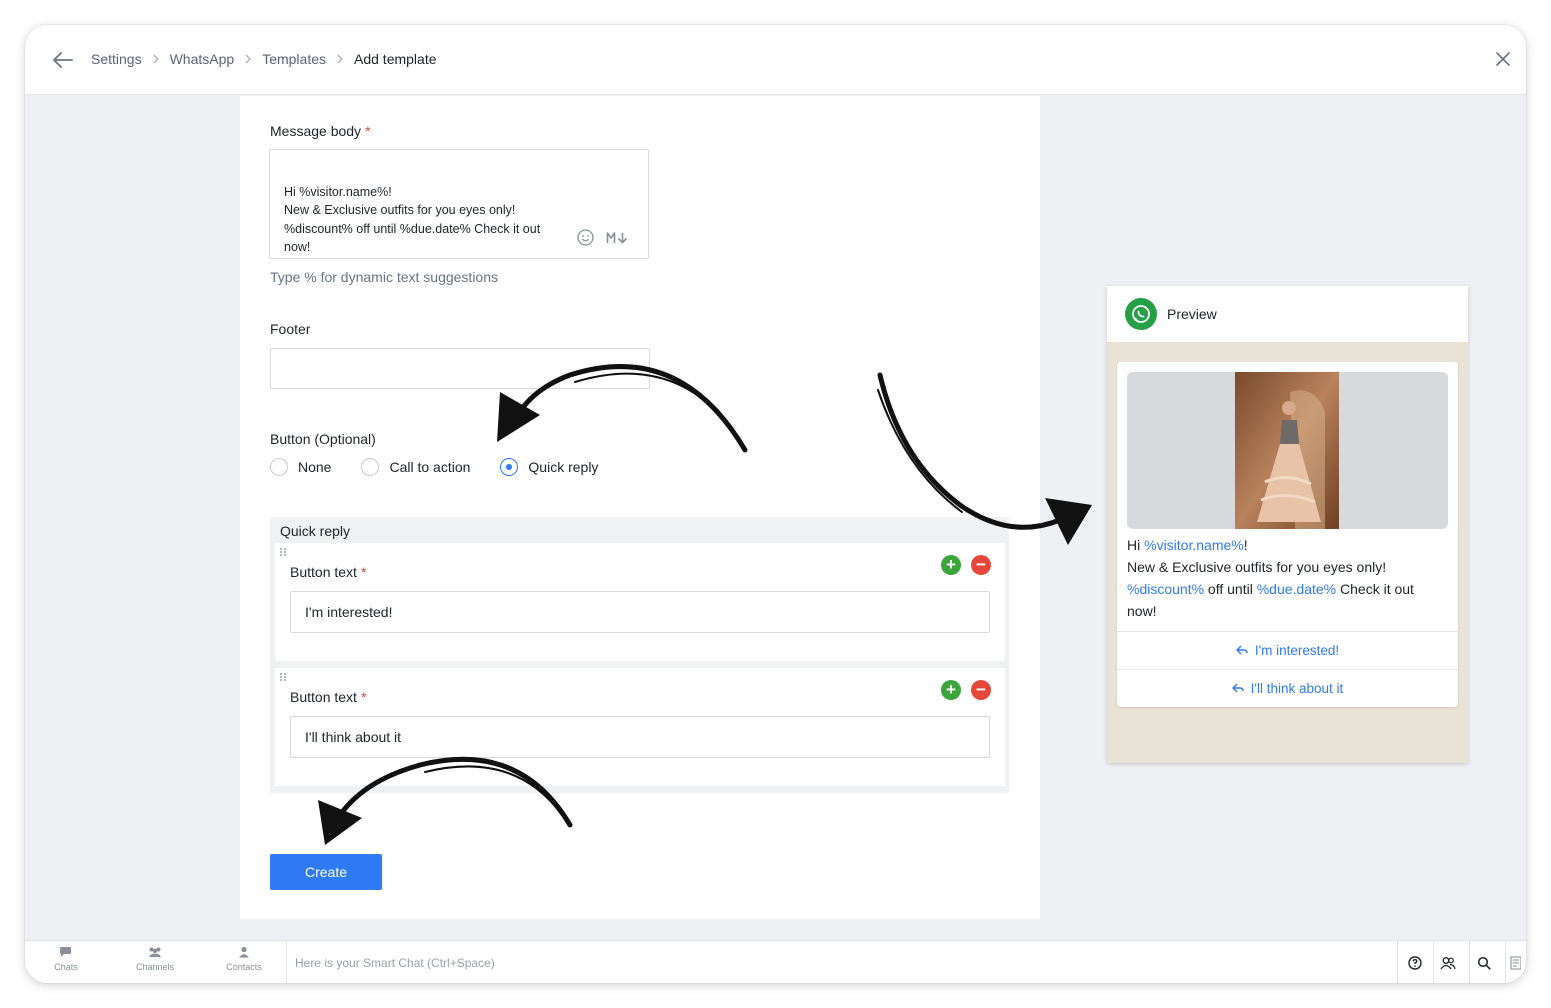 The image size is (1551, 1008). Describe the element at coordinates (286, 962) in the screenshot. I see `divider` at that location.